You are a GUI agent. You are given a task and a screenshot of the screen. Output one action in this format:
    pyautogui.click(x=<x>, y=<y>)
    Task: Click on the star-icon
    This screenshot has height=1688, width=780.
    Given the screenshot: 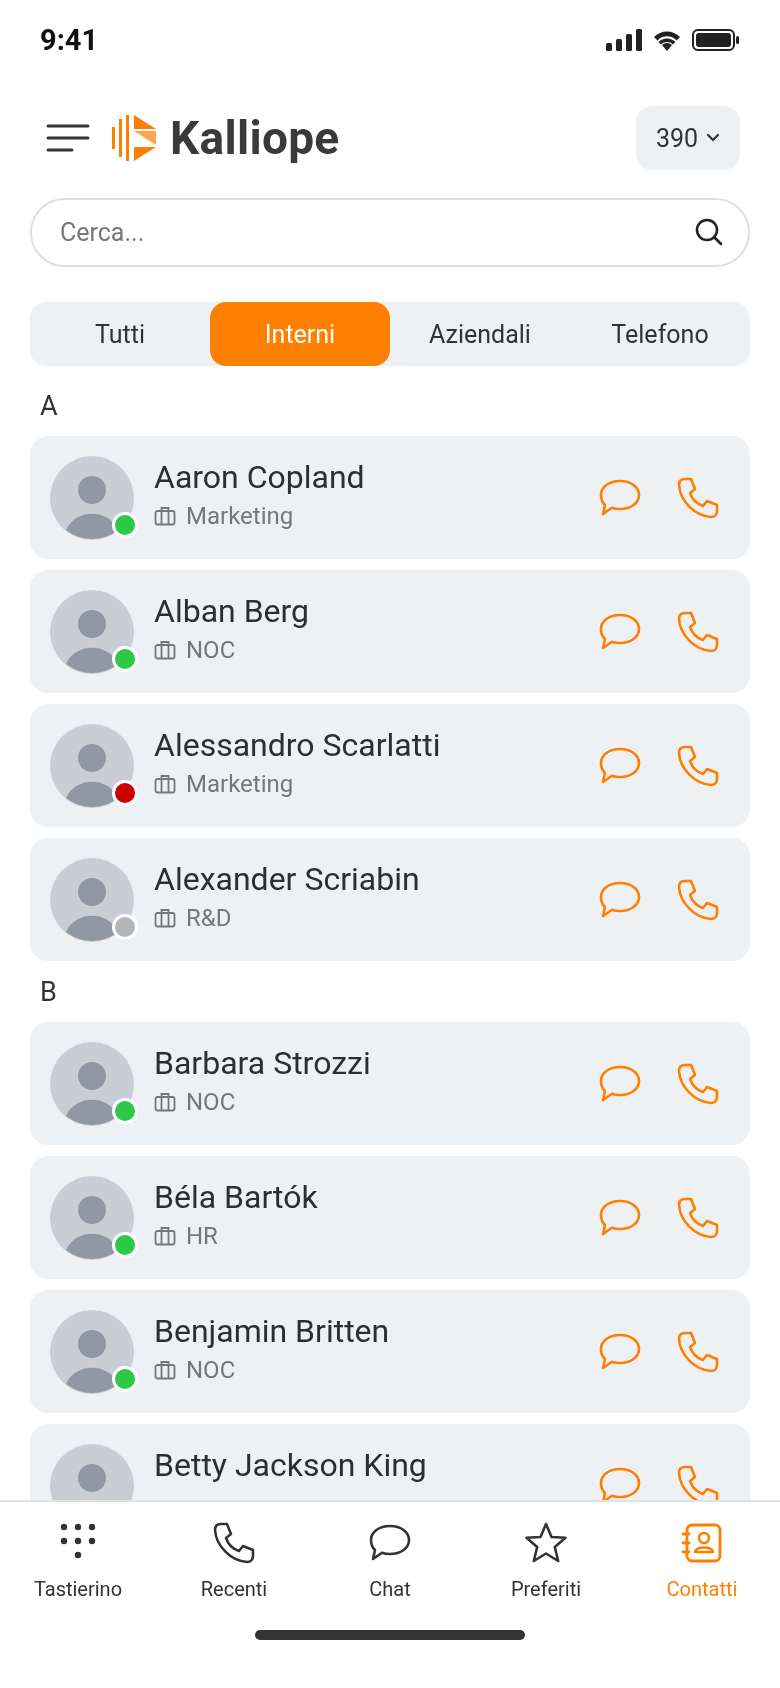 What is the action you would take?
    pyautogui.click(x=546, y=1543)
    